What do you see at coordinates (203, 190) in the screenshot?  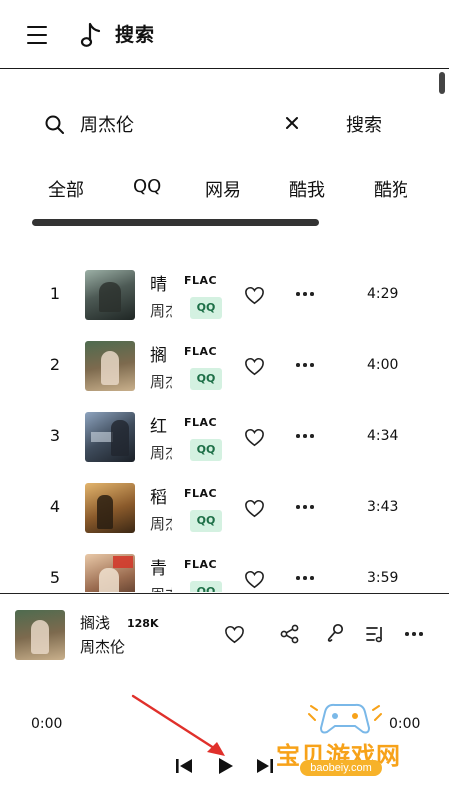 I see `source-tabs: 全部 QQ 网易 酷我 酷狗` at bounding box center [203, 190].